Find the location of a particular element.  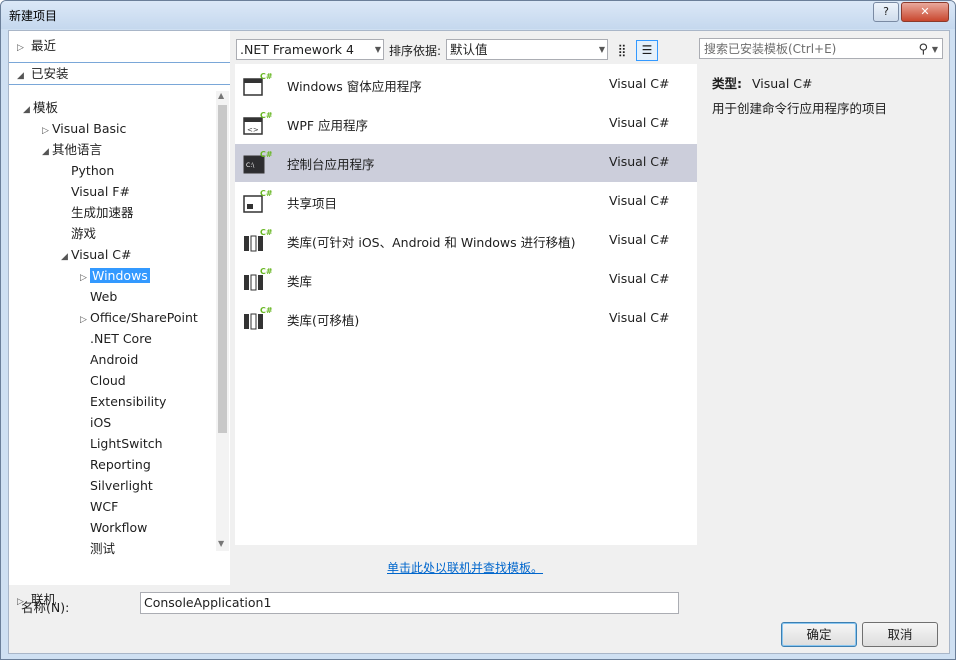

type-value: Visual C# is located at coordinates (782, 83).